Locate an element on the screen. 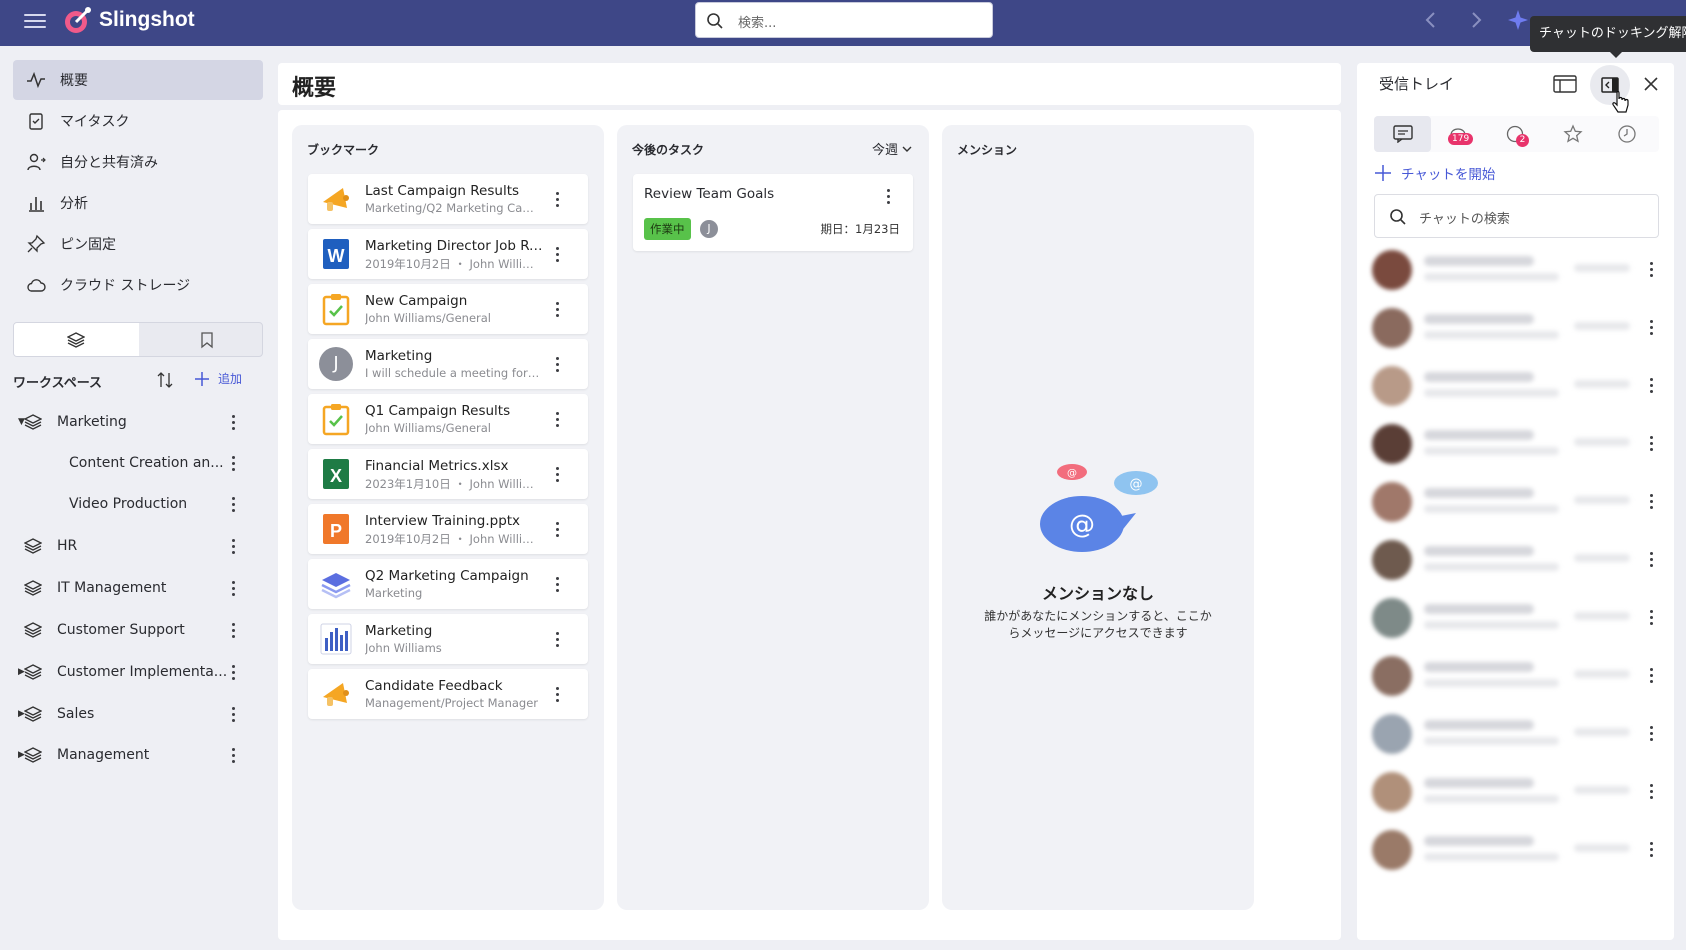 Image resolution: width=1686 pixels, height=950 pixels. sidebar-item-pinned: ピン固定 is located at coordinates (138, 244).